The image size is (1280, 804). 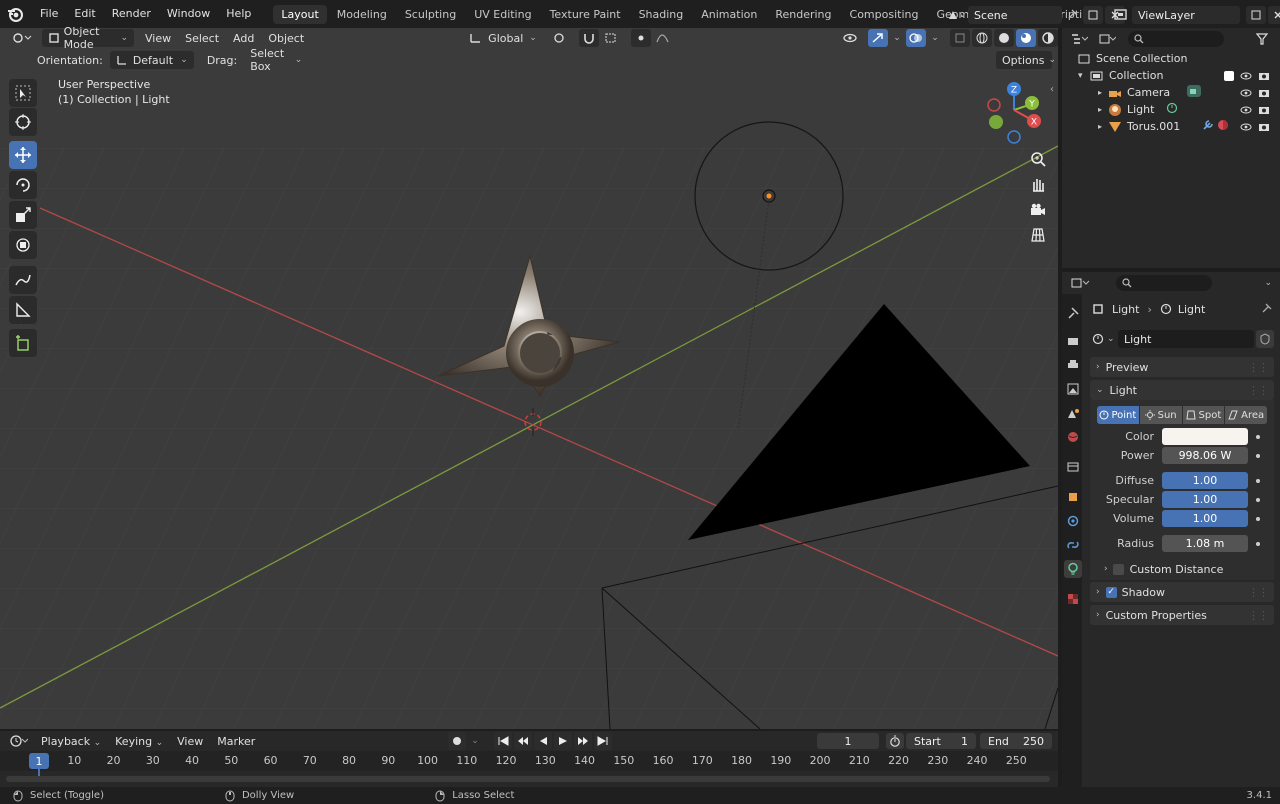 I want to click on toggle-perspective-button, so click(x=1038, y=235).